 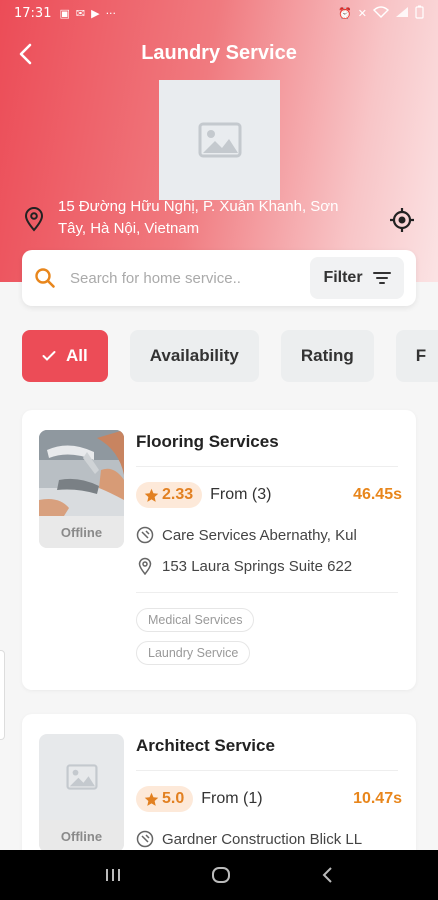 I want to click on check-icon, so click(x=49, y=356).